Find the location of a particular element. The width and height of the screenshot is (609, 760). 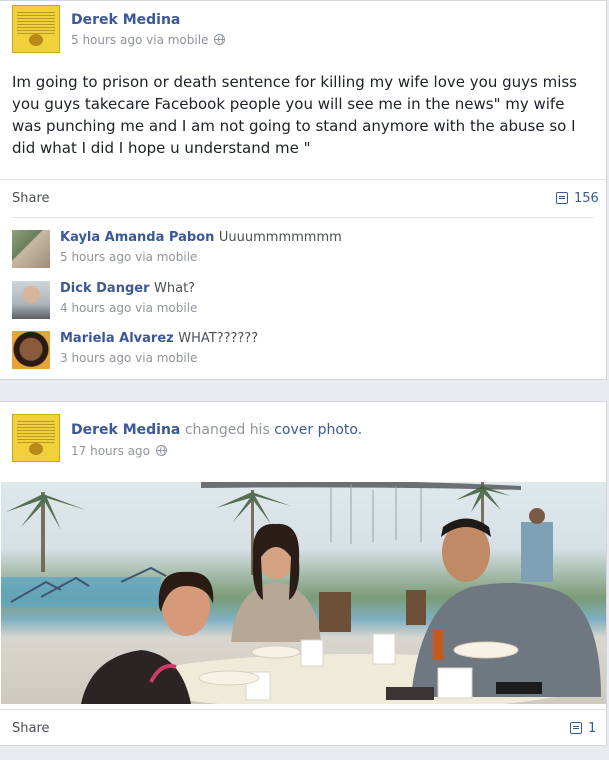

commenter-name: Kayla Amanda Pabon Uuuummmmmmm is located at coordinates (201, 237).